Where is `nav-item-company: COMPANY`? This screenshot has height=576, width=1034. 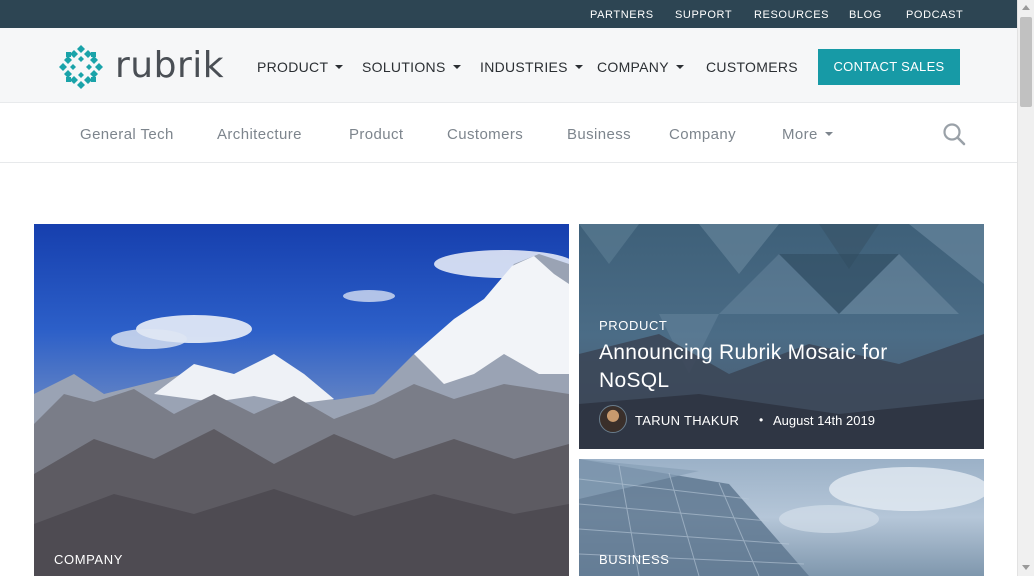 nav-item-company: COMPANY is located at coordinates (640, 67).